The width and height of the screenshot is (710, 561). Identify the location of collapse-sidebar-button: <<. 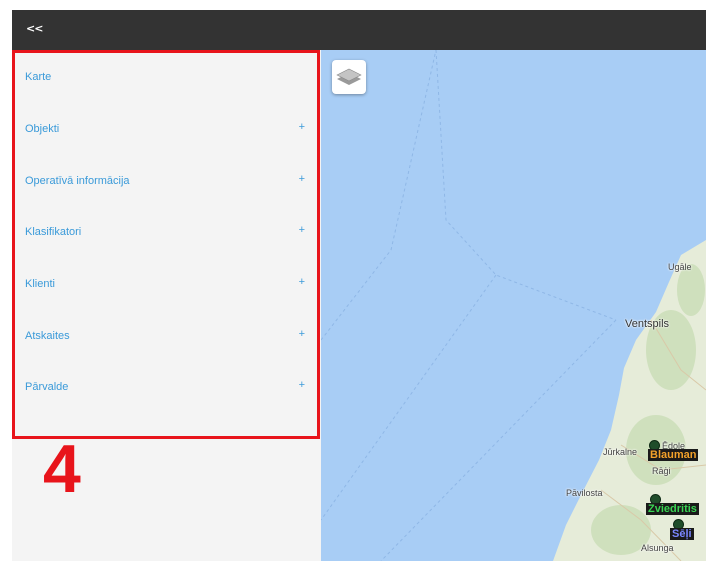
(34, 28).